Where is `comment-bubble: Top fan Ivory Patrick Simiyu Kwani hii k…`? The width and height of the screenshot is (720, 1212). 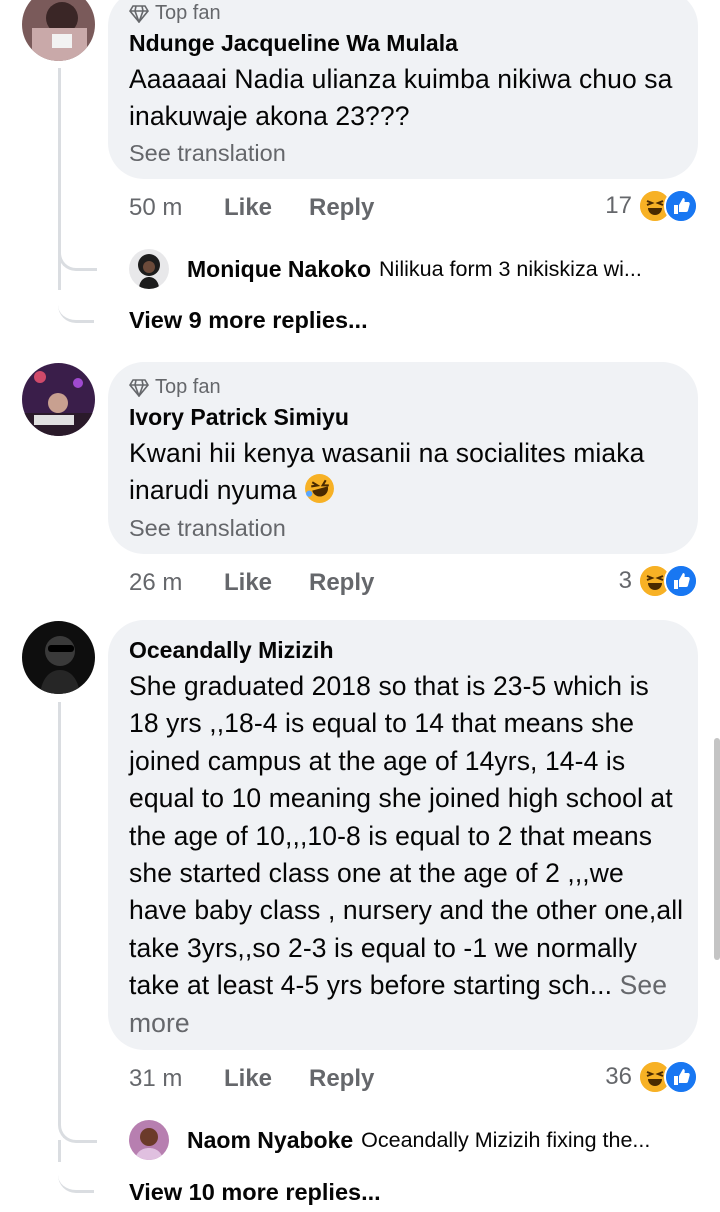
comment-bubble: Top fan Ivory Patrick Simiyu Kwani hii k… is located at coordinates (403, 458).